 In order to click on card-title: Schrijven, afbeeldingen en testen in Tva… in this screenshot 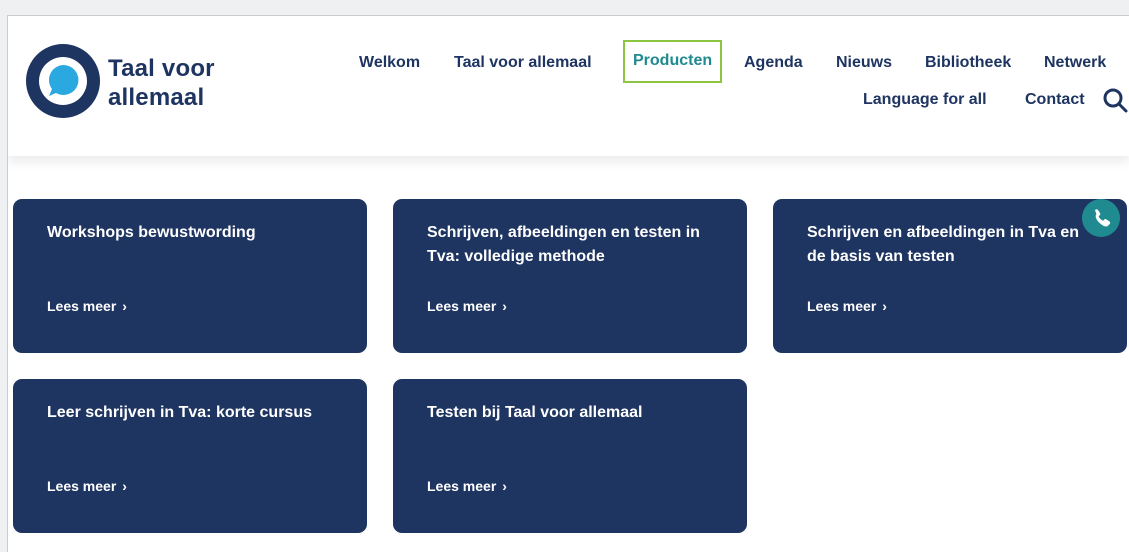, I will do `click(563, 244)`.